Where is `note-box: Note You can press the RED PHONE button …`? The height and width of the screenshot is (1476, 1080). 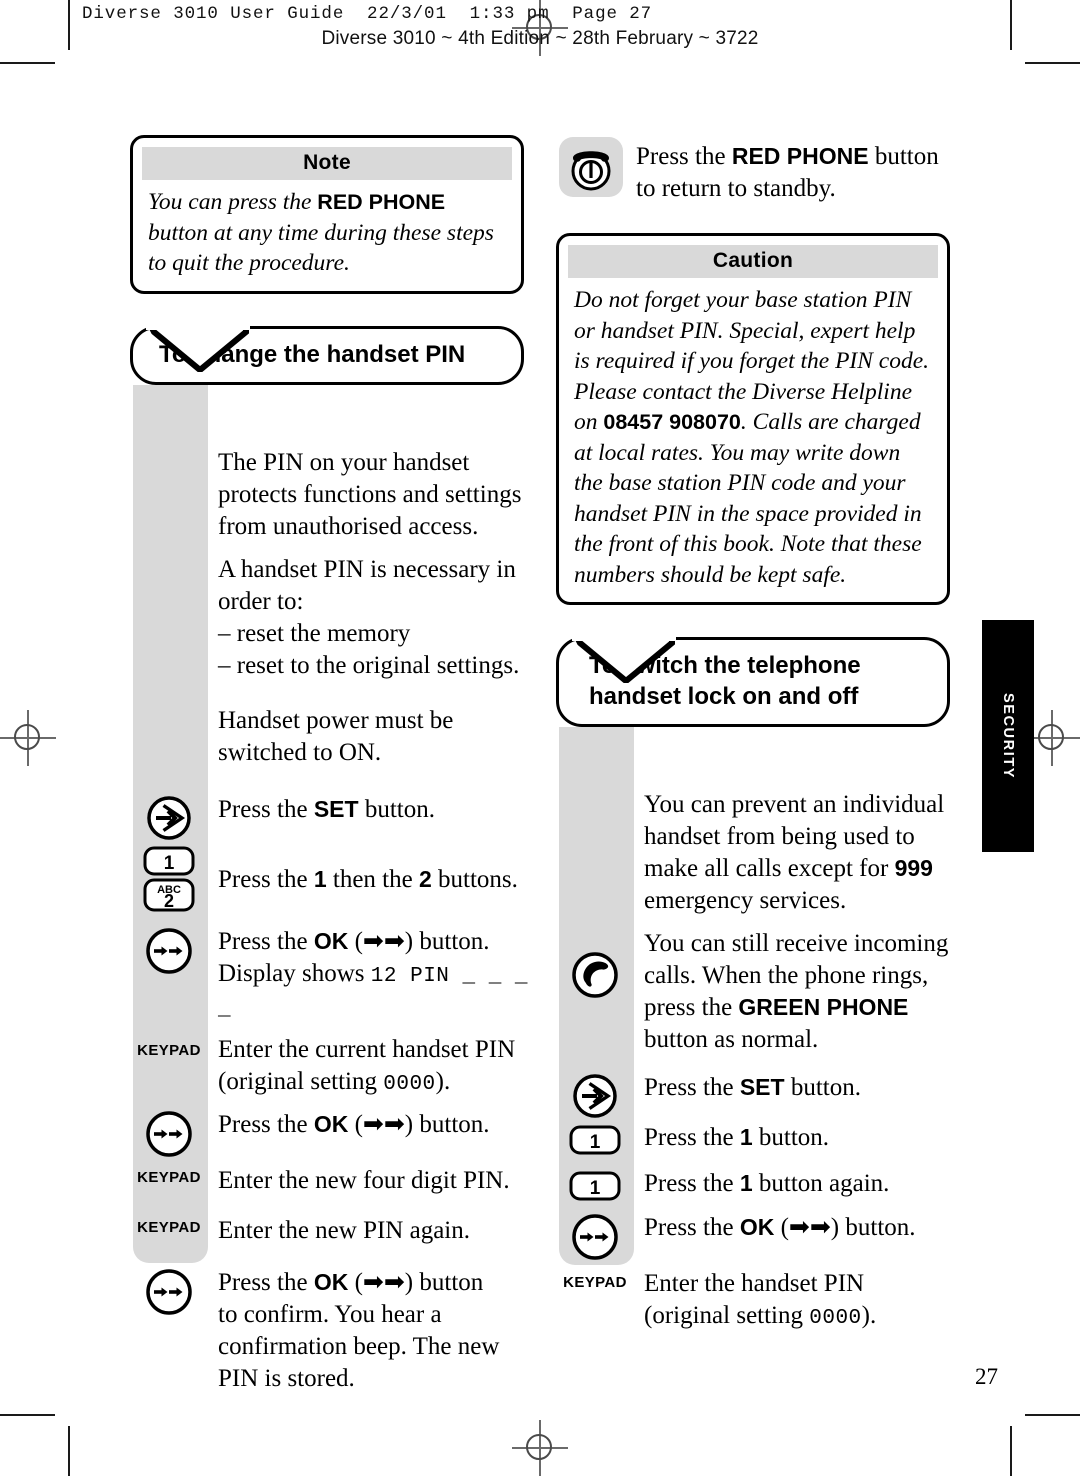
note-box: Note You can press the RED PHONE button … is located at coordinates (327, 214).